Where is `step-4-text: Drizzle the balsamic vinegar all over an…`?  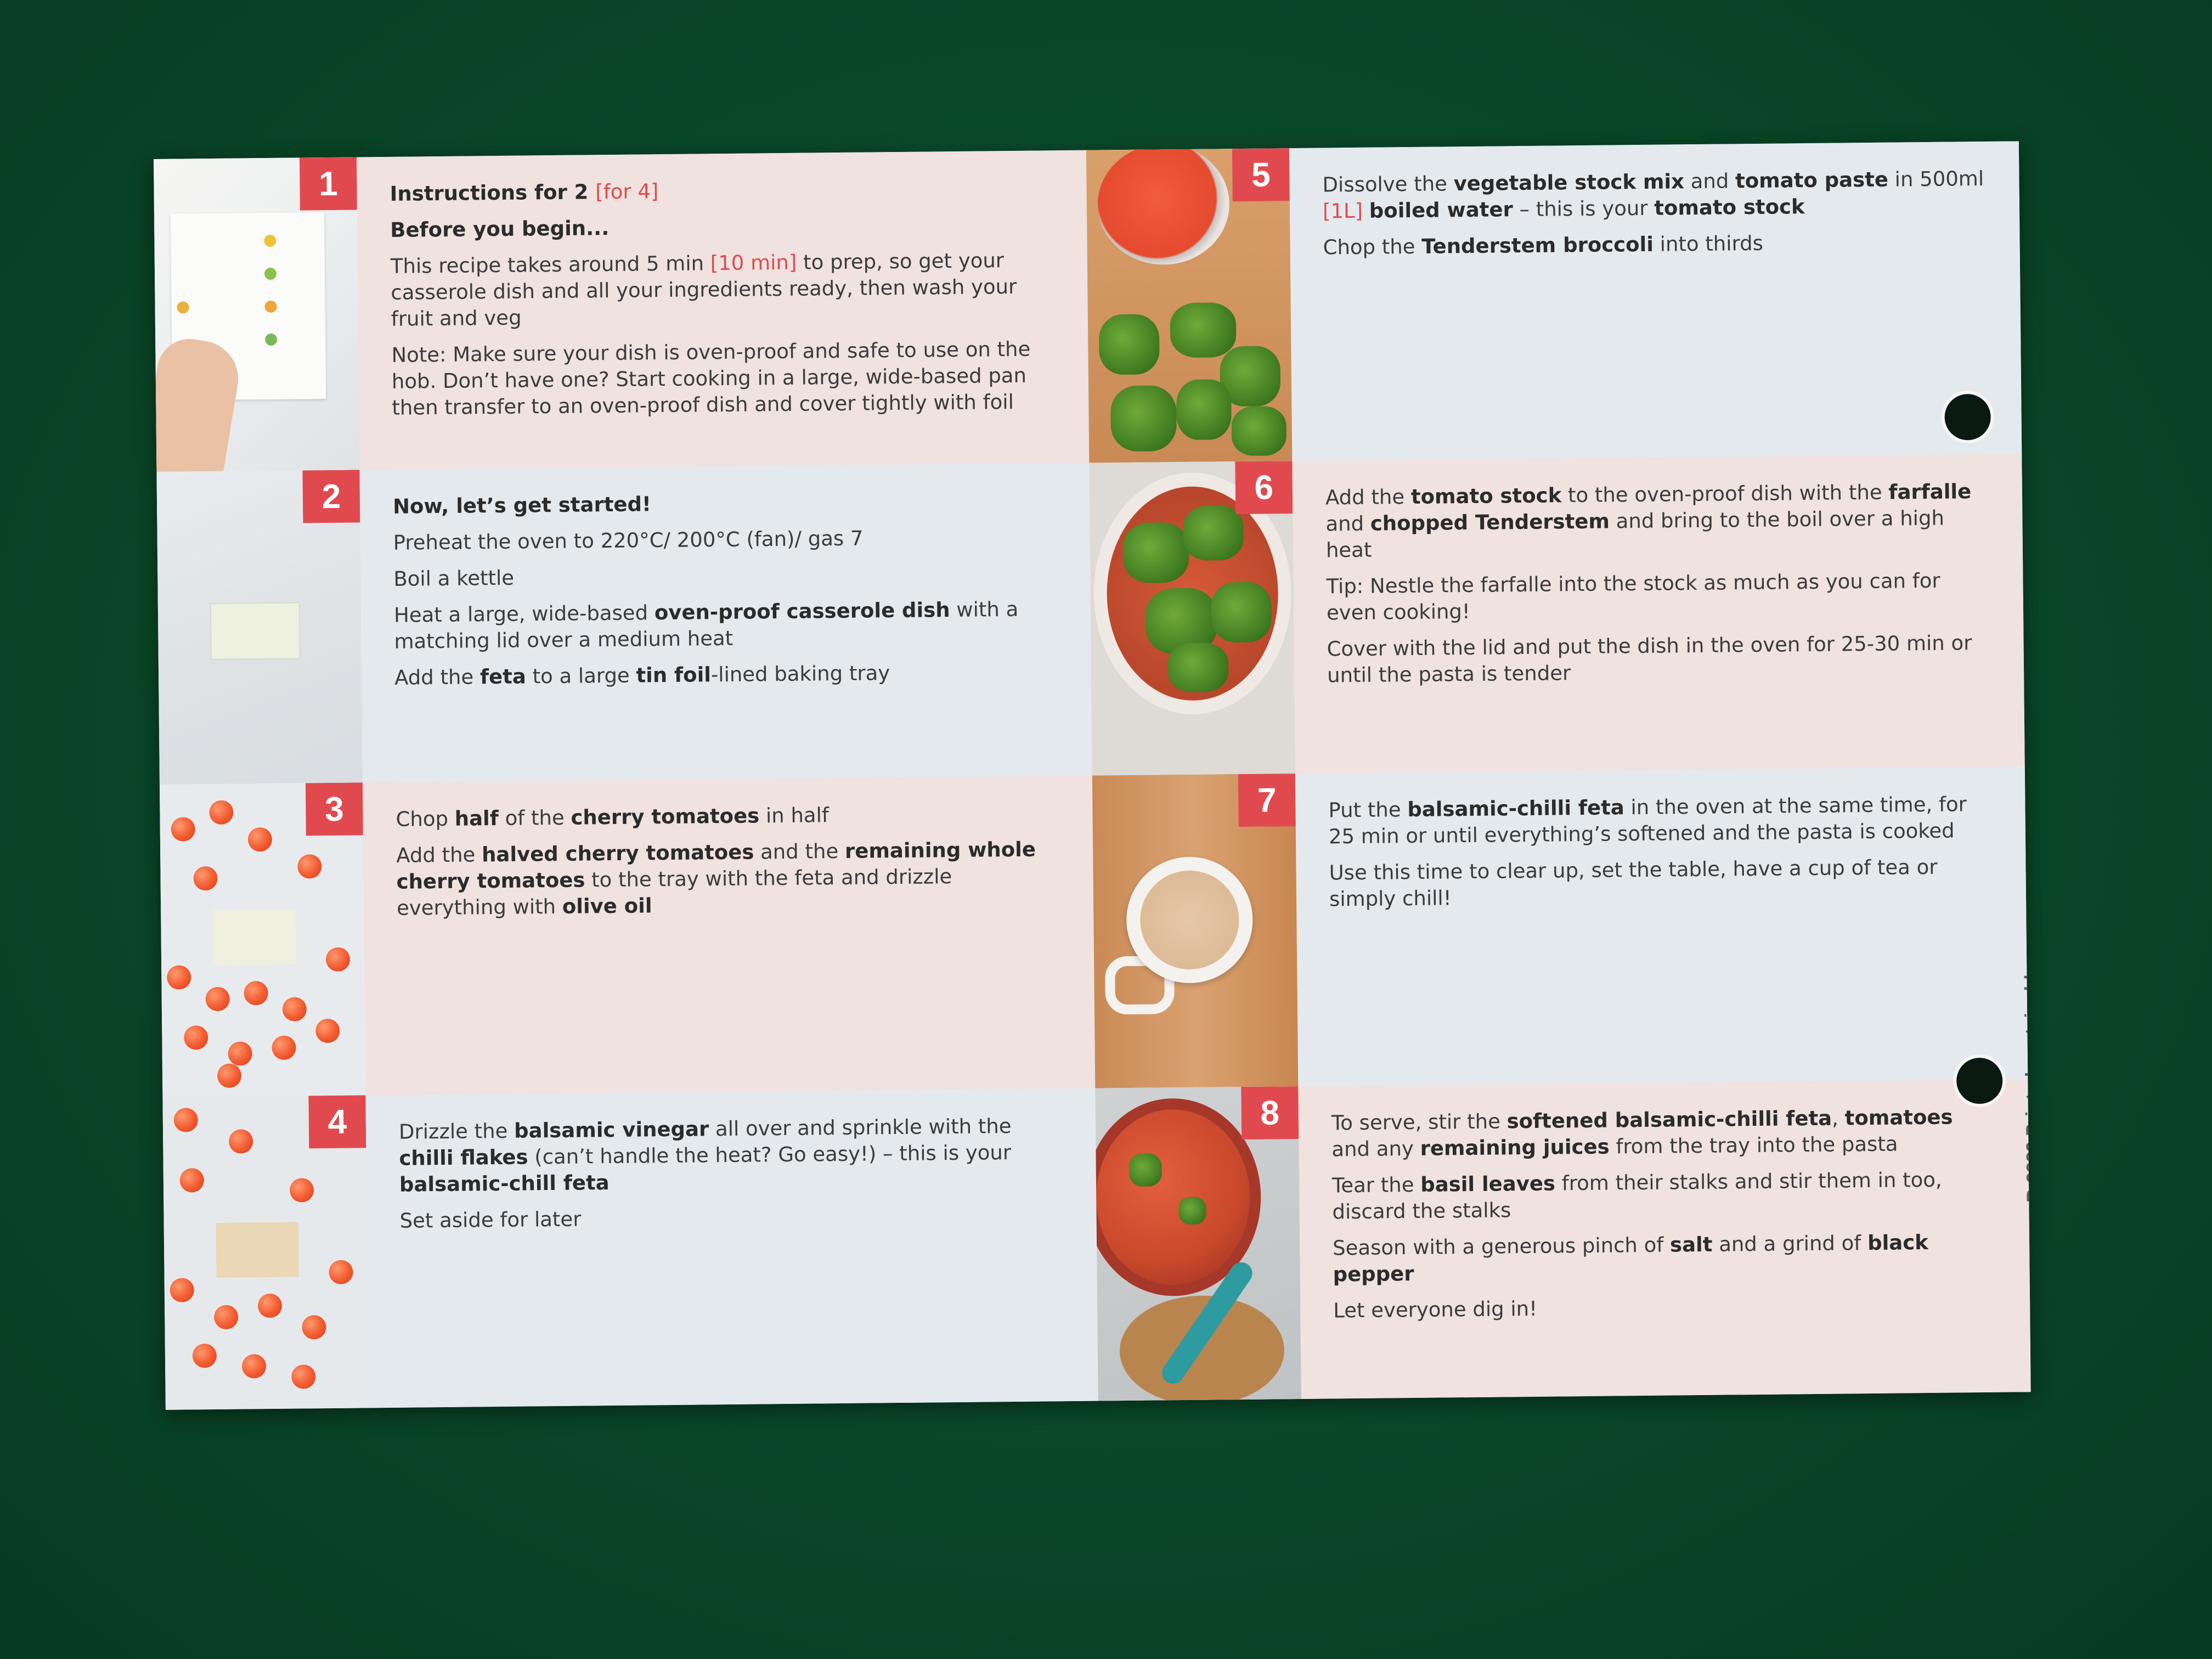
step-4-text: Drizzle the balsamic vinegar all over an… is located at coordinates (732, 1248).